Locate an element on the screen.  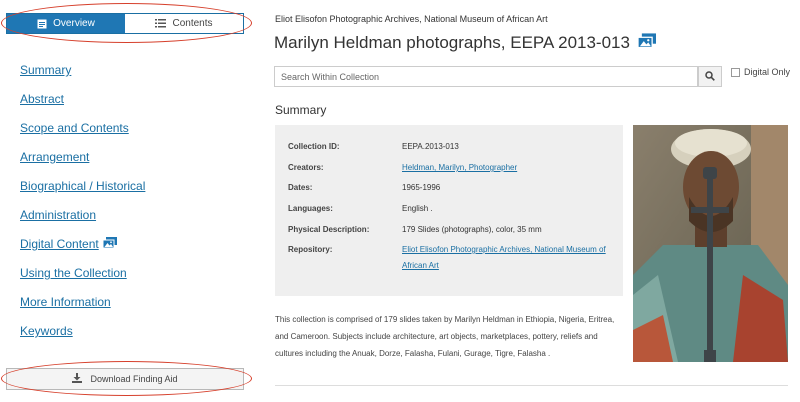
summary-row-collection-id: Collection ID: EEPA.2013-013 is located at coordinates (452, 147).